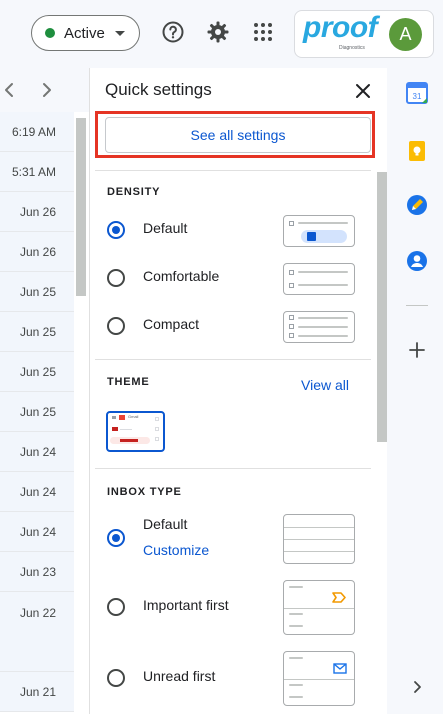  Describe the element at coordinates (37, 632) in the screenshot. I see `email-row-date: Jun 22` at that location.